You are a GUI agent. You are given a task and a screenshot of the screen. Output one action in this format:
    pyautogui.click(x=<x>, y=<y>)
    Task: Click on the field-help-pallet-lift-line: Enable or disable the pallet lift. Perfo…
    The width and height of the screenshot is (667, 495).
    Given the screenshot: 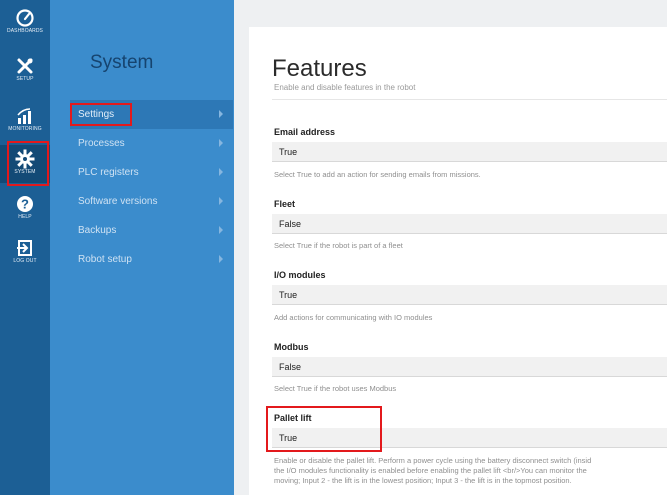 What is the action you would take?
    pyautogui.click(x=433, y=460)
    